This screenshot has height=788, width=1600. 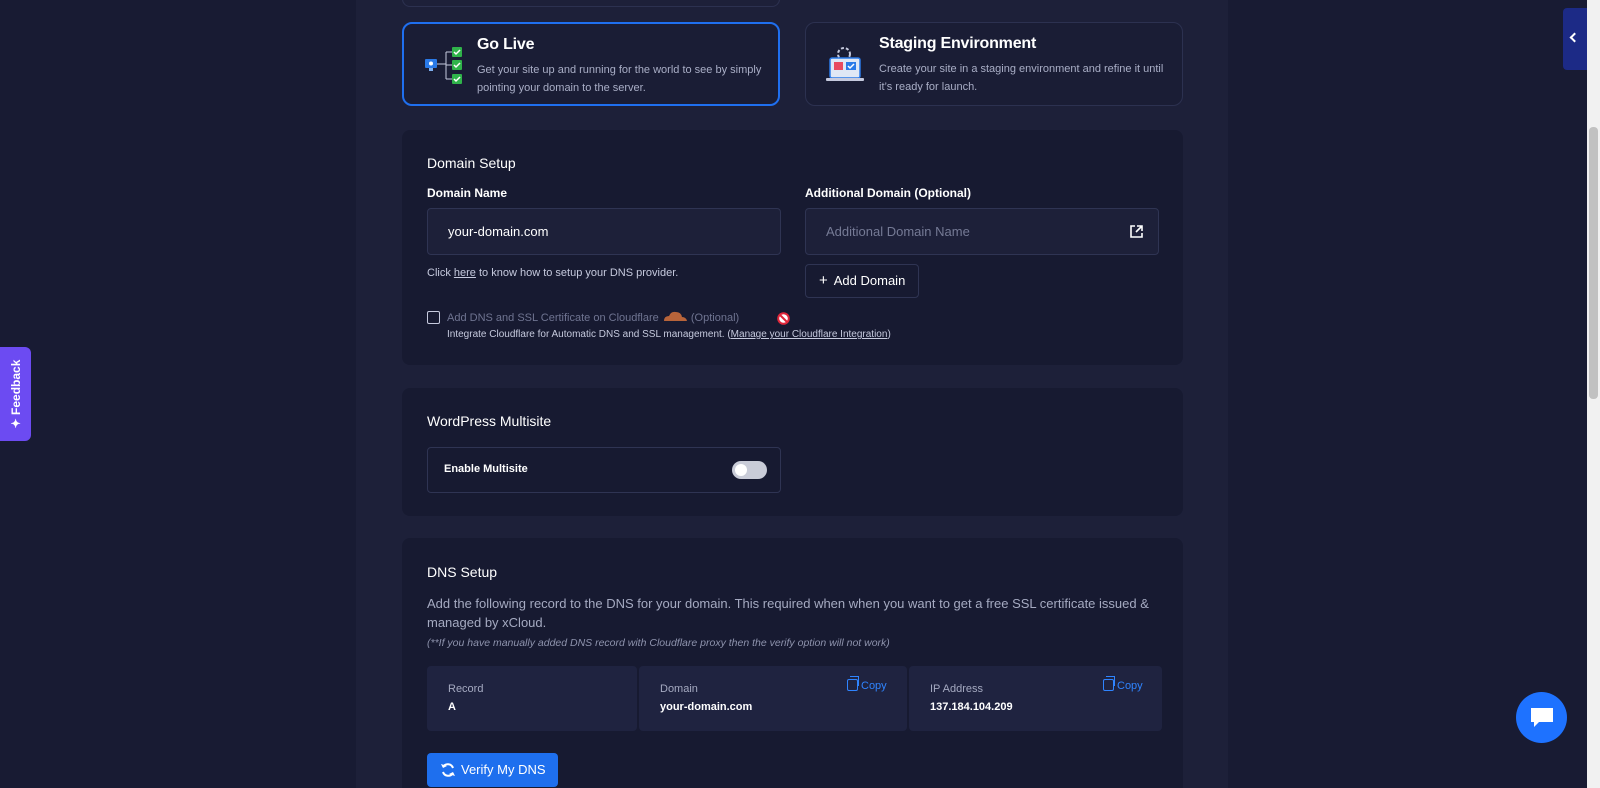 I want to click on chat-button, so click(x=1541, y=717).